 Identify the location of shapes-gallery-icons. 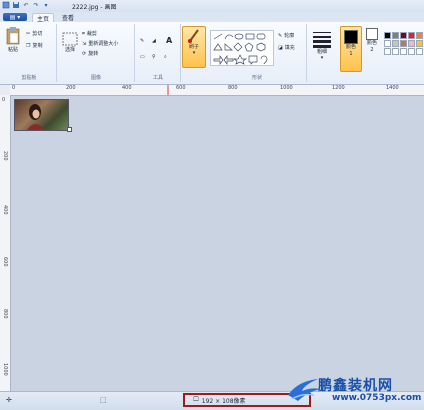
(240, 49).